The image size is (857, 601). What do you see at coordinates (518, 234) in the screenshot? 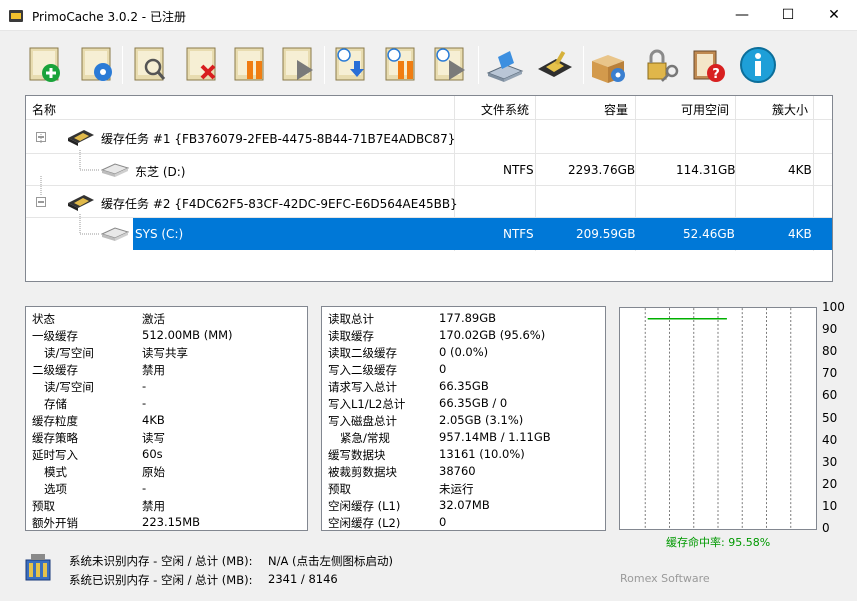
I see `volume-filesystem: NTFS` at bounding box center [518, 234].